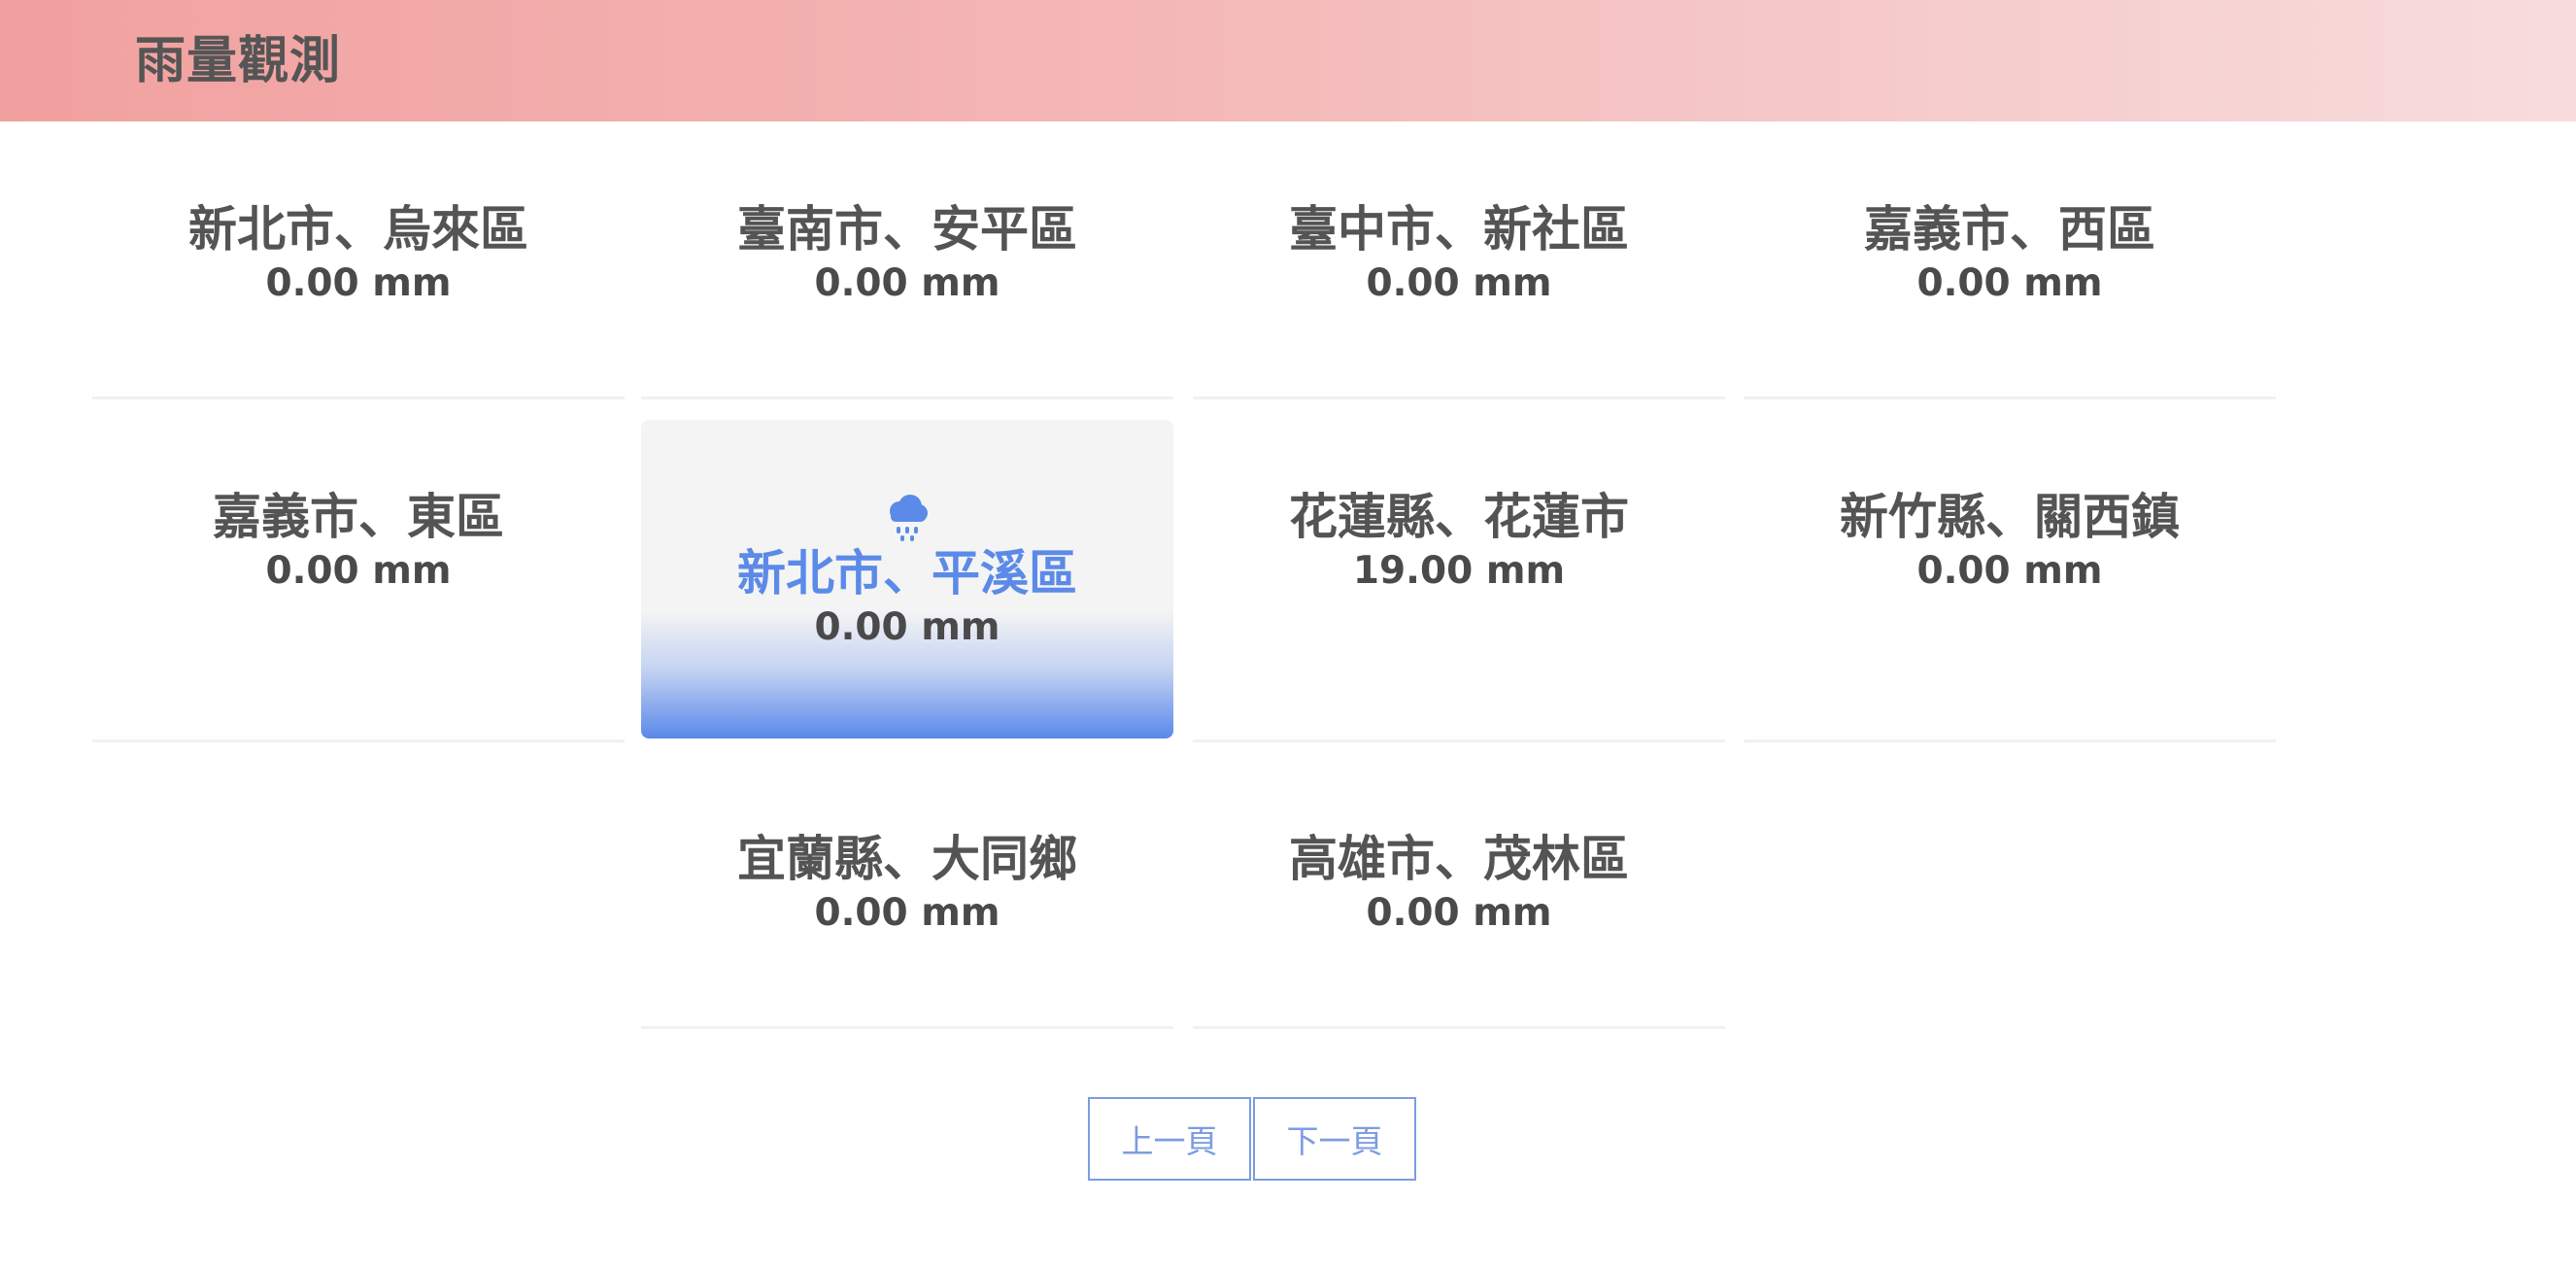 The image size is (2576, 1271). Describe the element at coordinates (1252, 1139) in the screenshot. I see `pagination: 上一頁 下一頁` at that location.